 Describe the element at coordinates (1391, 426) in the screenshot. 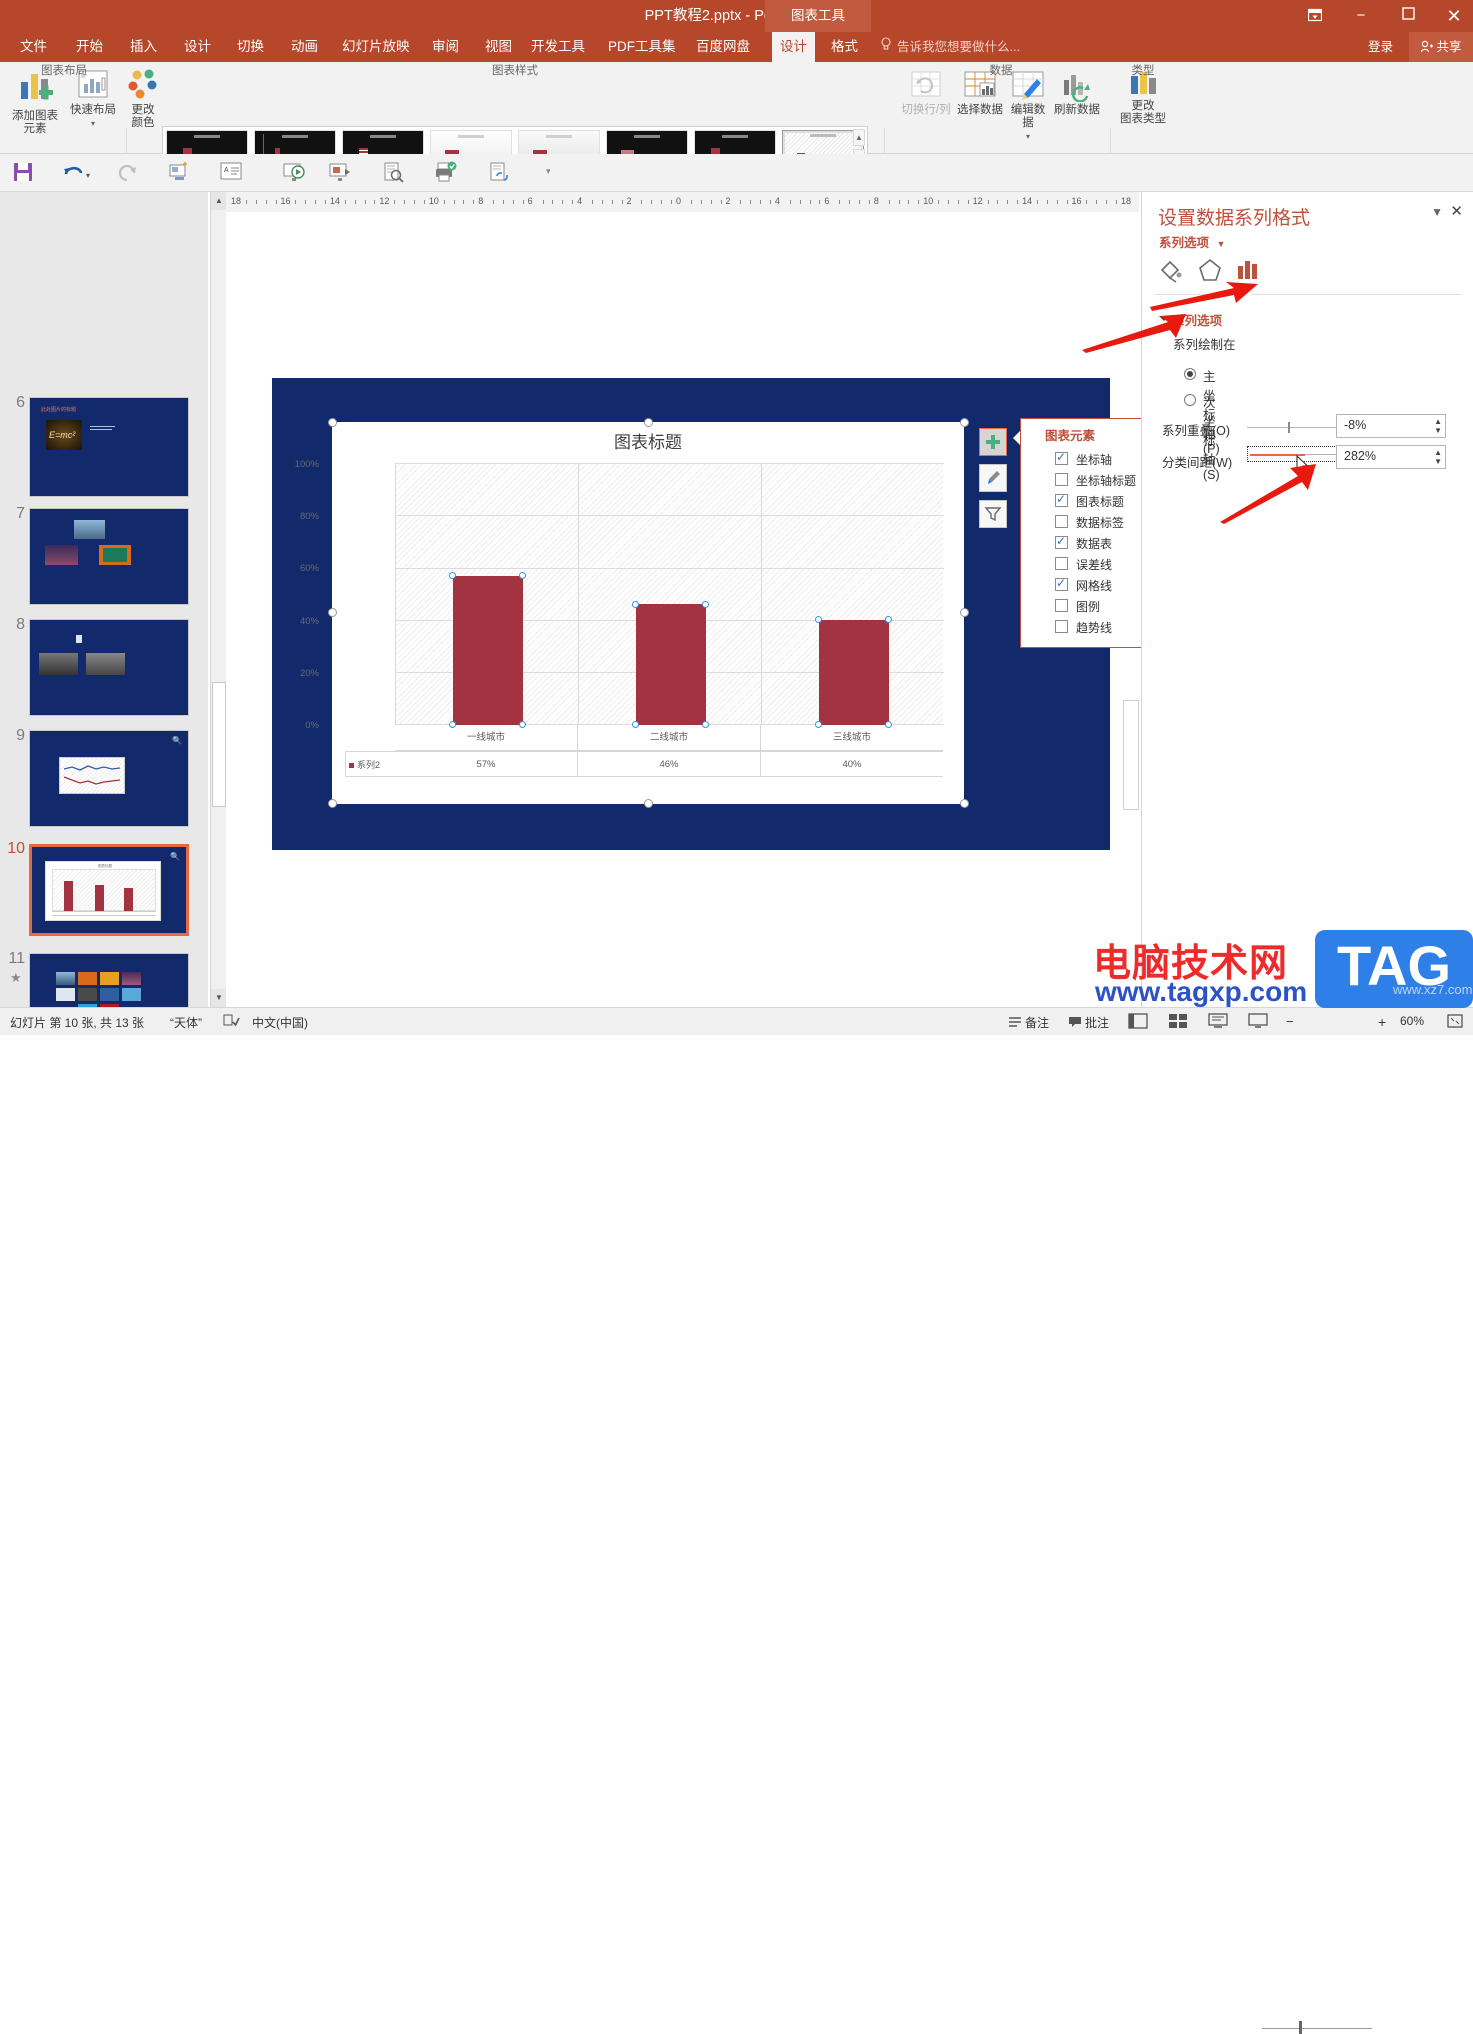

I see `series-overlap-spinner: -8% ▲ ▼` at that location.